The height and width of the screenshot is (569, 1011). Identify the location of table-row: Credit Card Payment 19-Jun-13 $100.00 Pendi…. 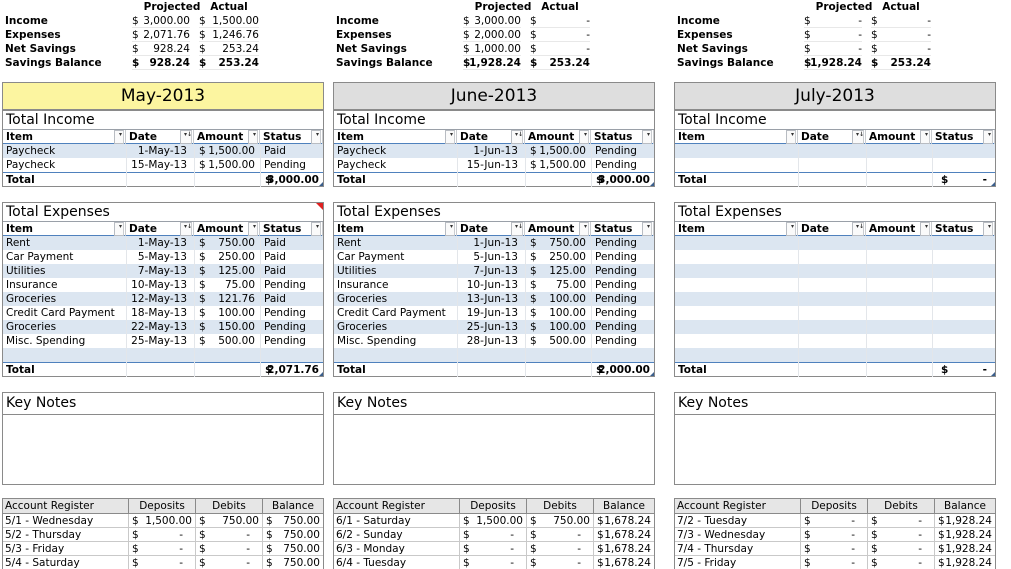
(494, 313).